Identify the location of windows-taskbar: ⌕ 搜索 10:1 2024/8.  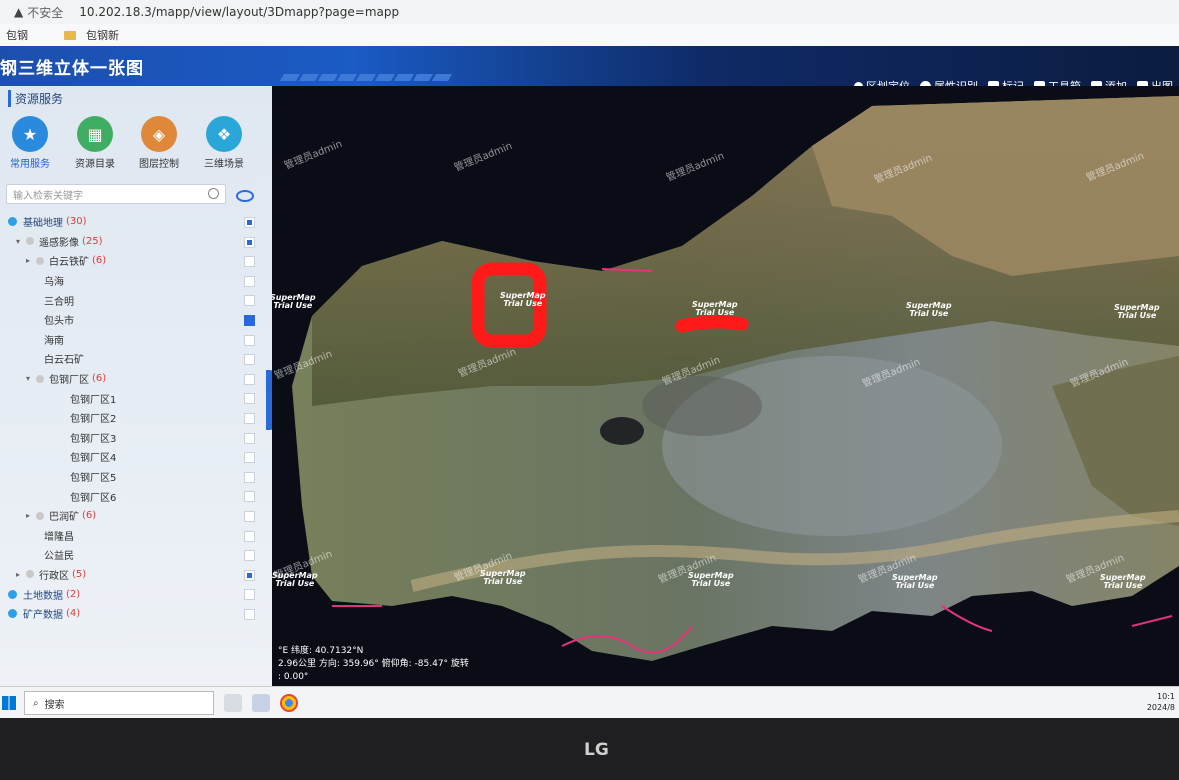
(589, 702).